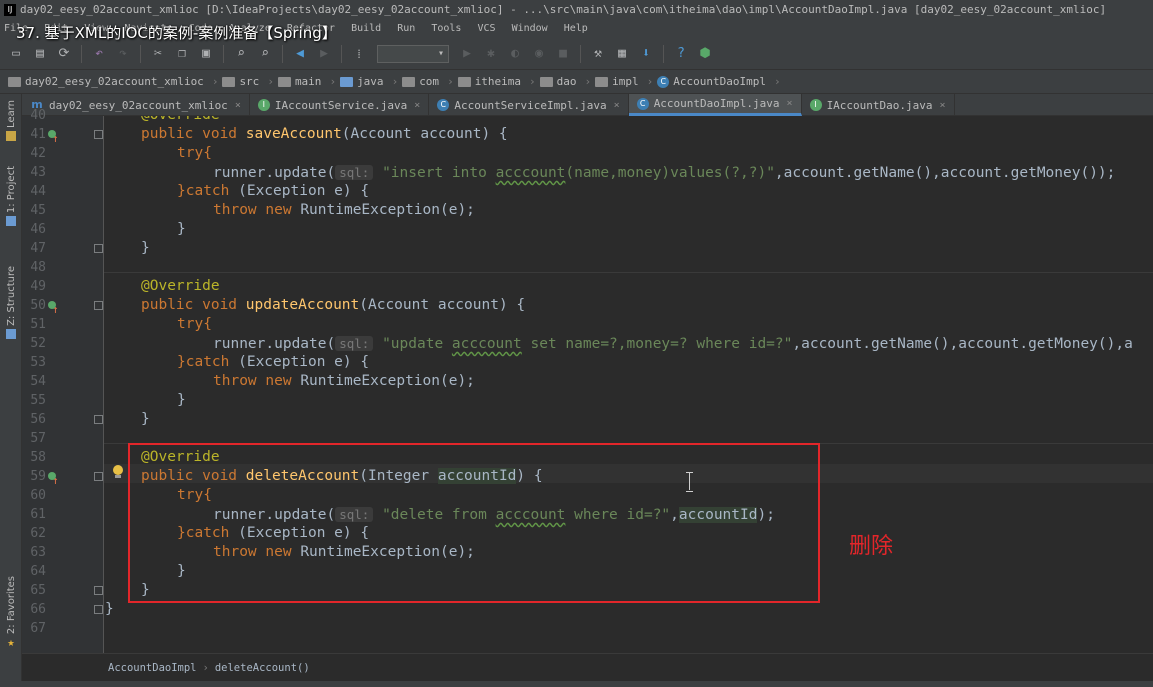 The height and width of the screenshot is (687, 1153). I want to click on breadcrumb-com: com ›, so click(430, 81).